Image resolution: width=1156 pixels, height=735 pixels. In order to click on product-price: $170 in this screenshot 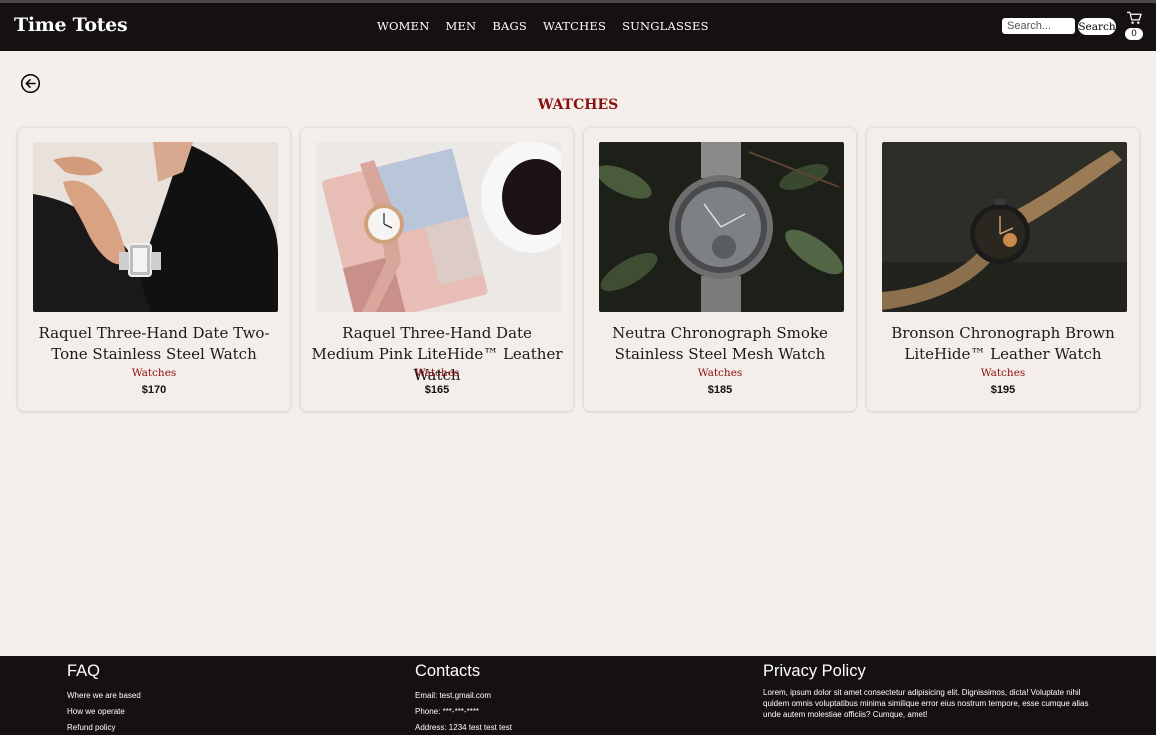, I will do `click(154, 390)`.